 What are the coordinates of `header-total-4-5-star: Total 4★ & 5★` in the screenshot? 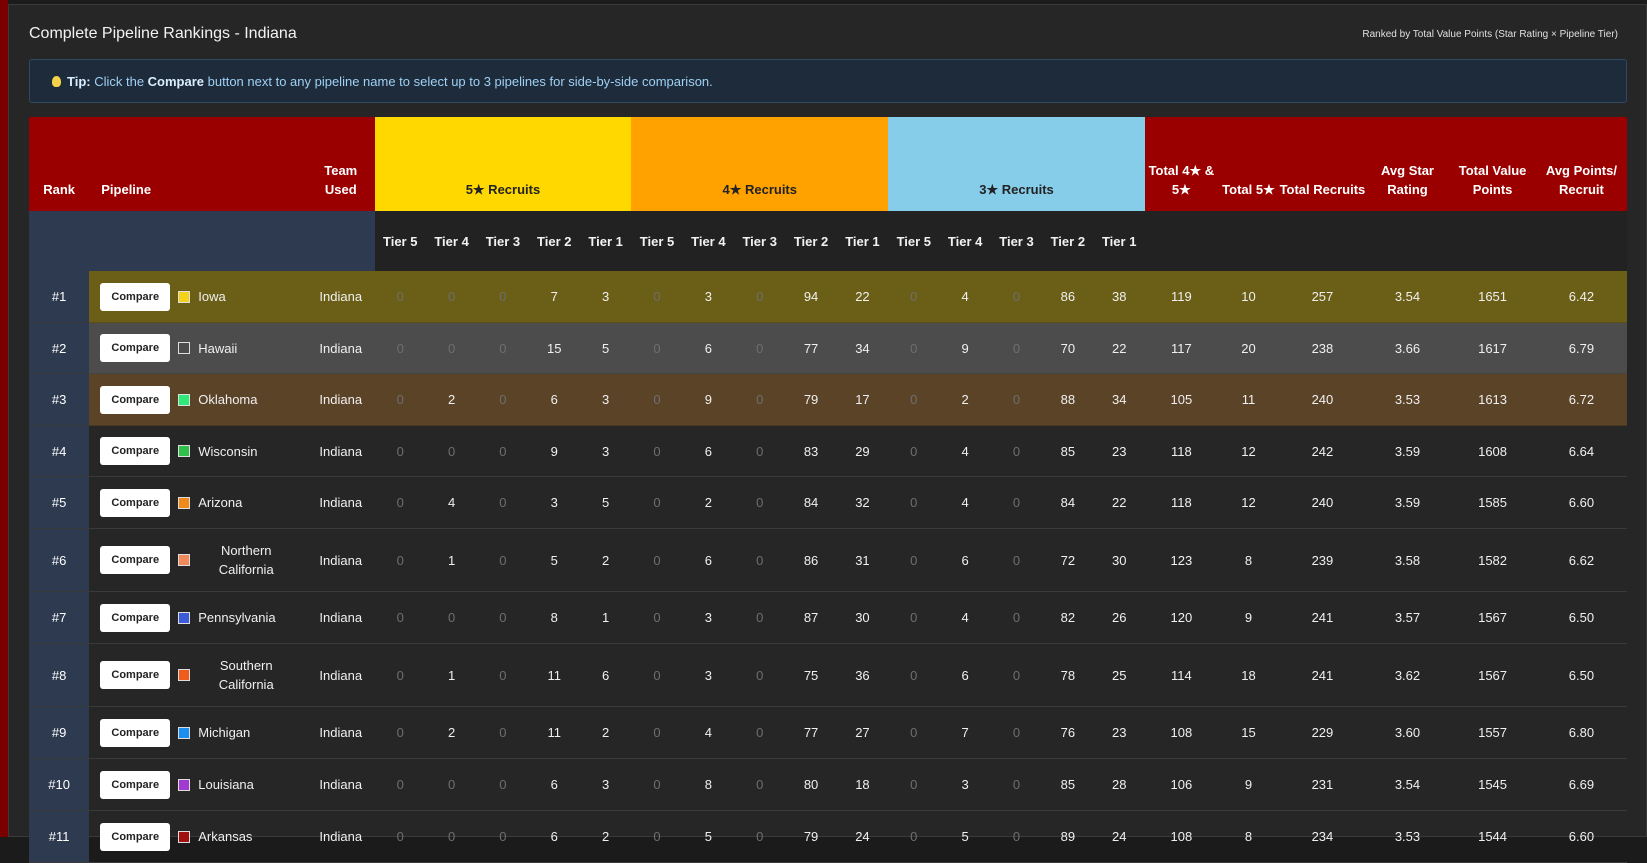 It's located at (1181, 164).